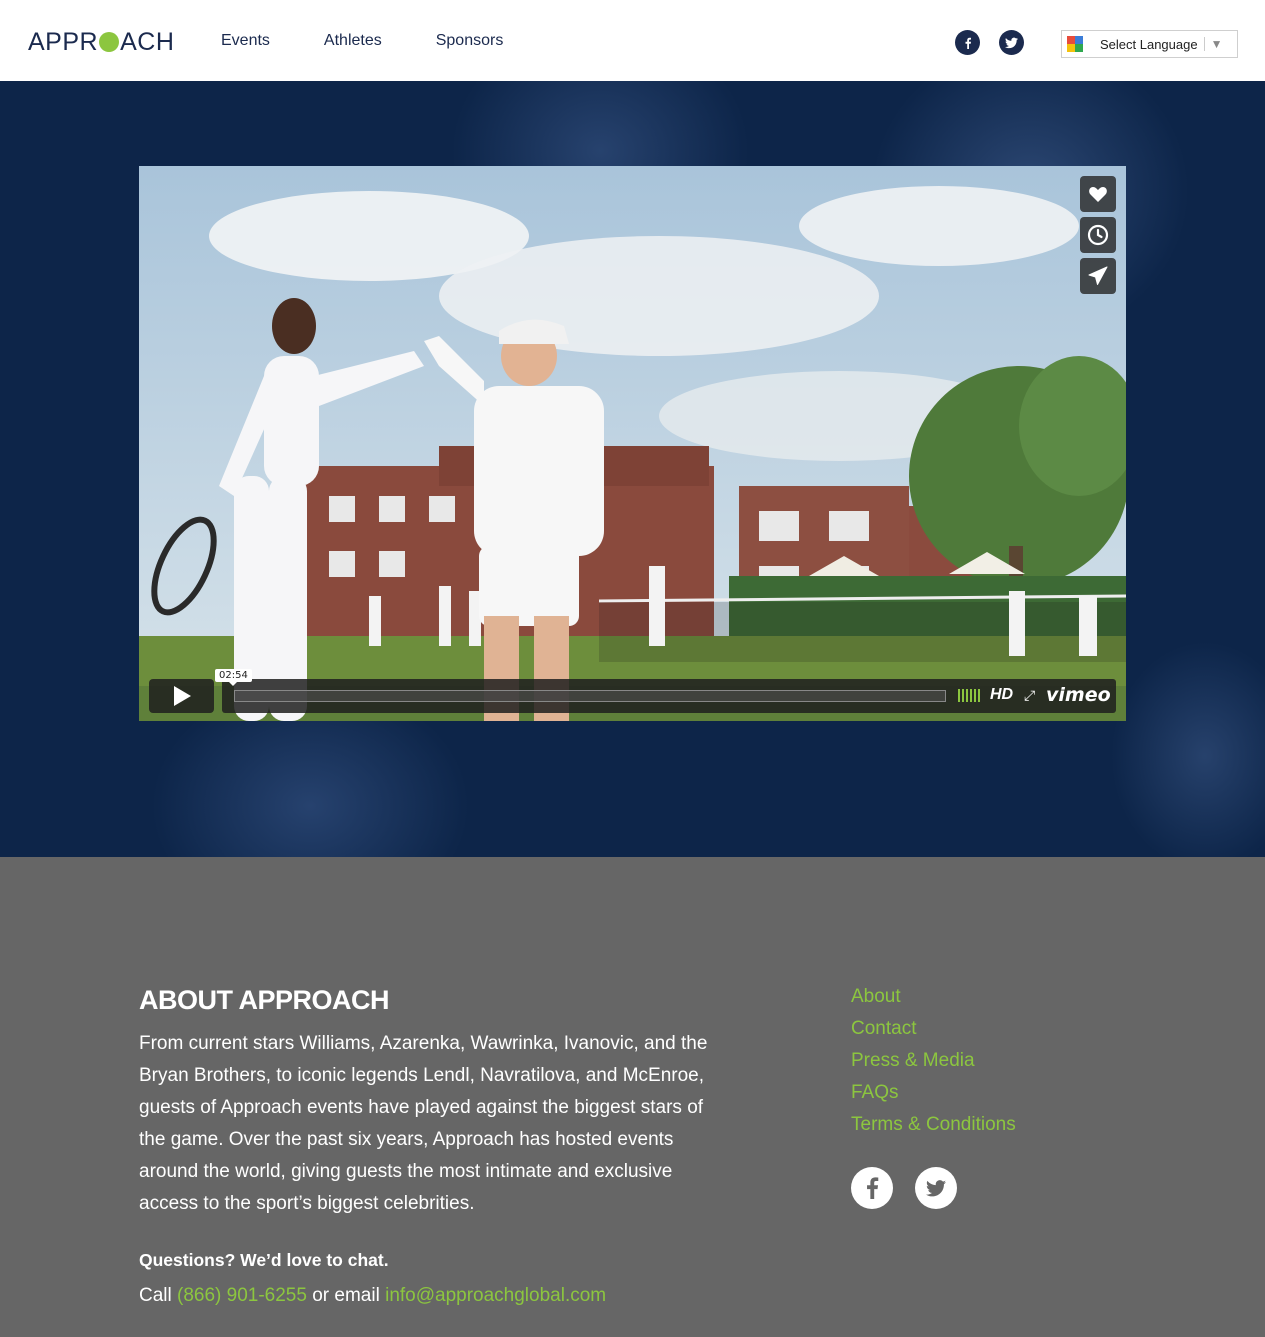  I want to click on video-controls: HD ⤢ vimeo 02:54, so click(632, 691).